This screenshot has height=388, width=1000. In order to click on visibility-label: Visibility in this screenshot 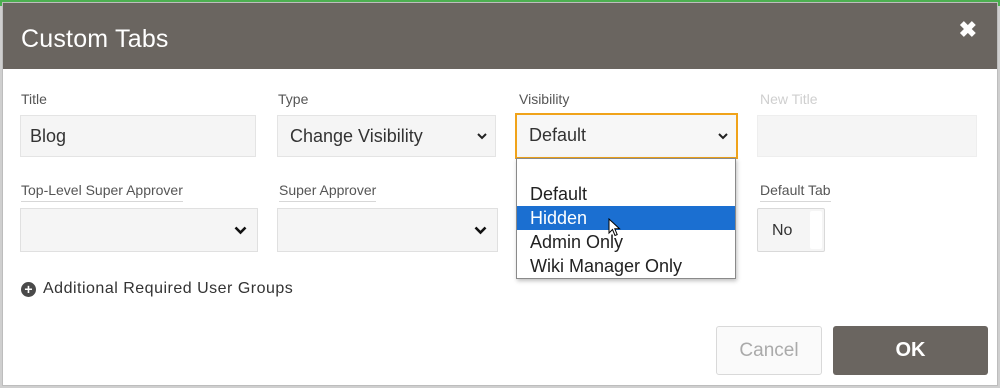, I will do `click(544, 99)`.